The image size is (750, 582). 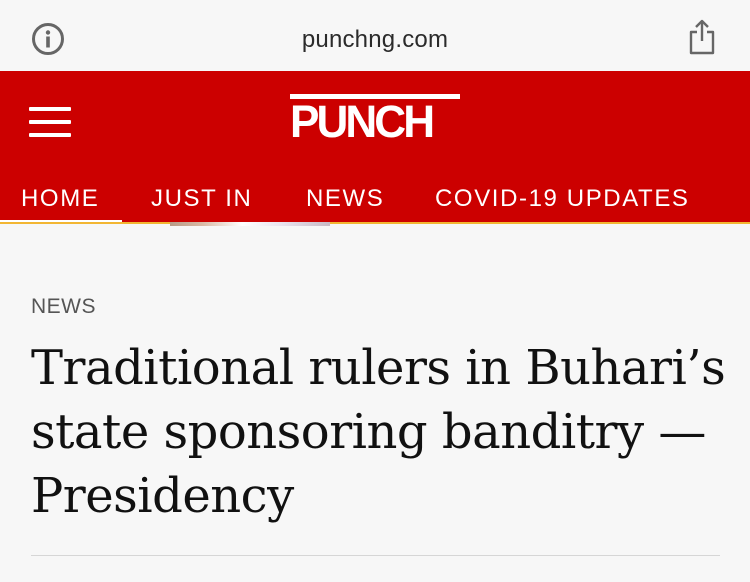 What do you see at coordinates (362, 121) in the screenshot?
I see `logo-text: PUNCH` at bounding box center [362, 121].